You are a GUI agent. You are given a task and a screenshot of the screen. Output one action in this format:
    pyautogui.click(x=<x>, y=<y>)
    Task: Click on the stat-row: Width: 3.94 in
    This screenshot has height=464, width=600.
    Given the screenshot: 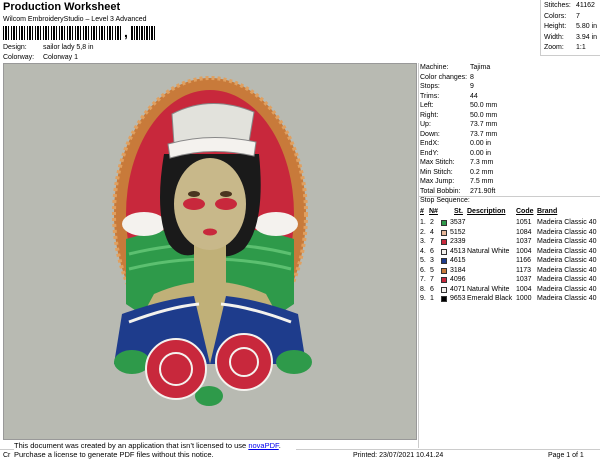 What is the action you would take?
    pyautogui.click(x=572, y=38)
    